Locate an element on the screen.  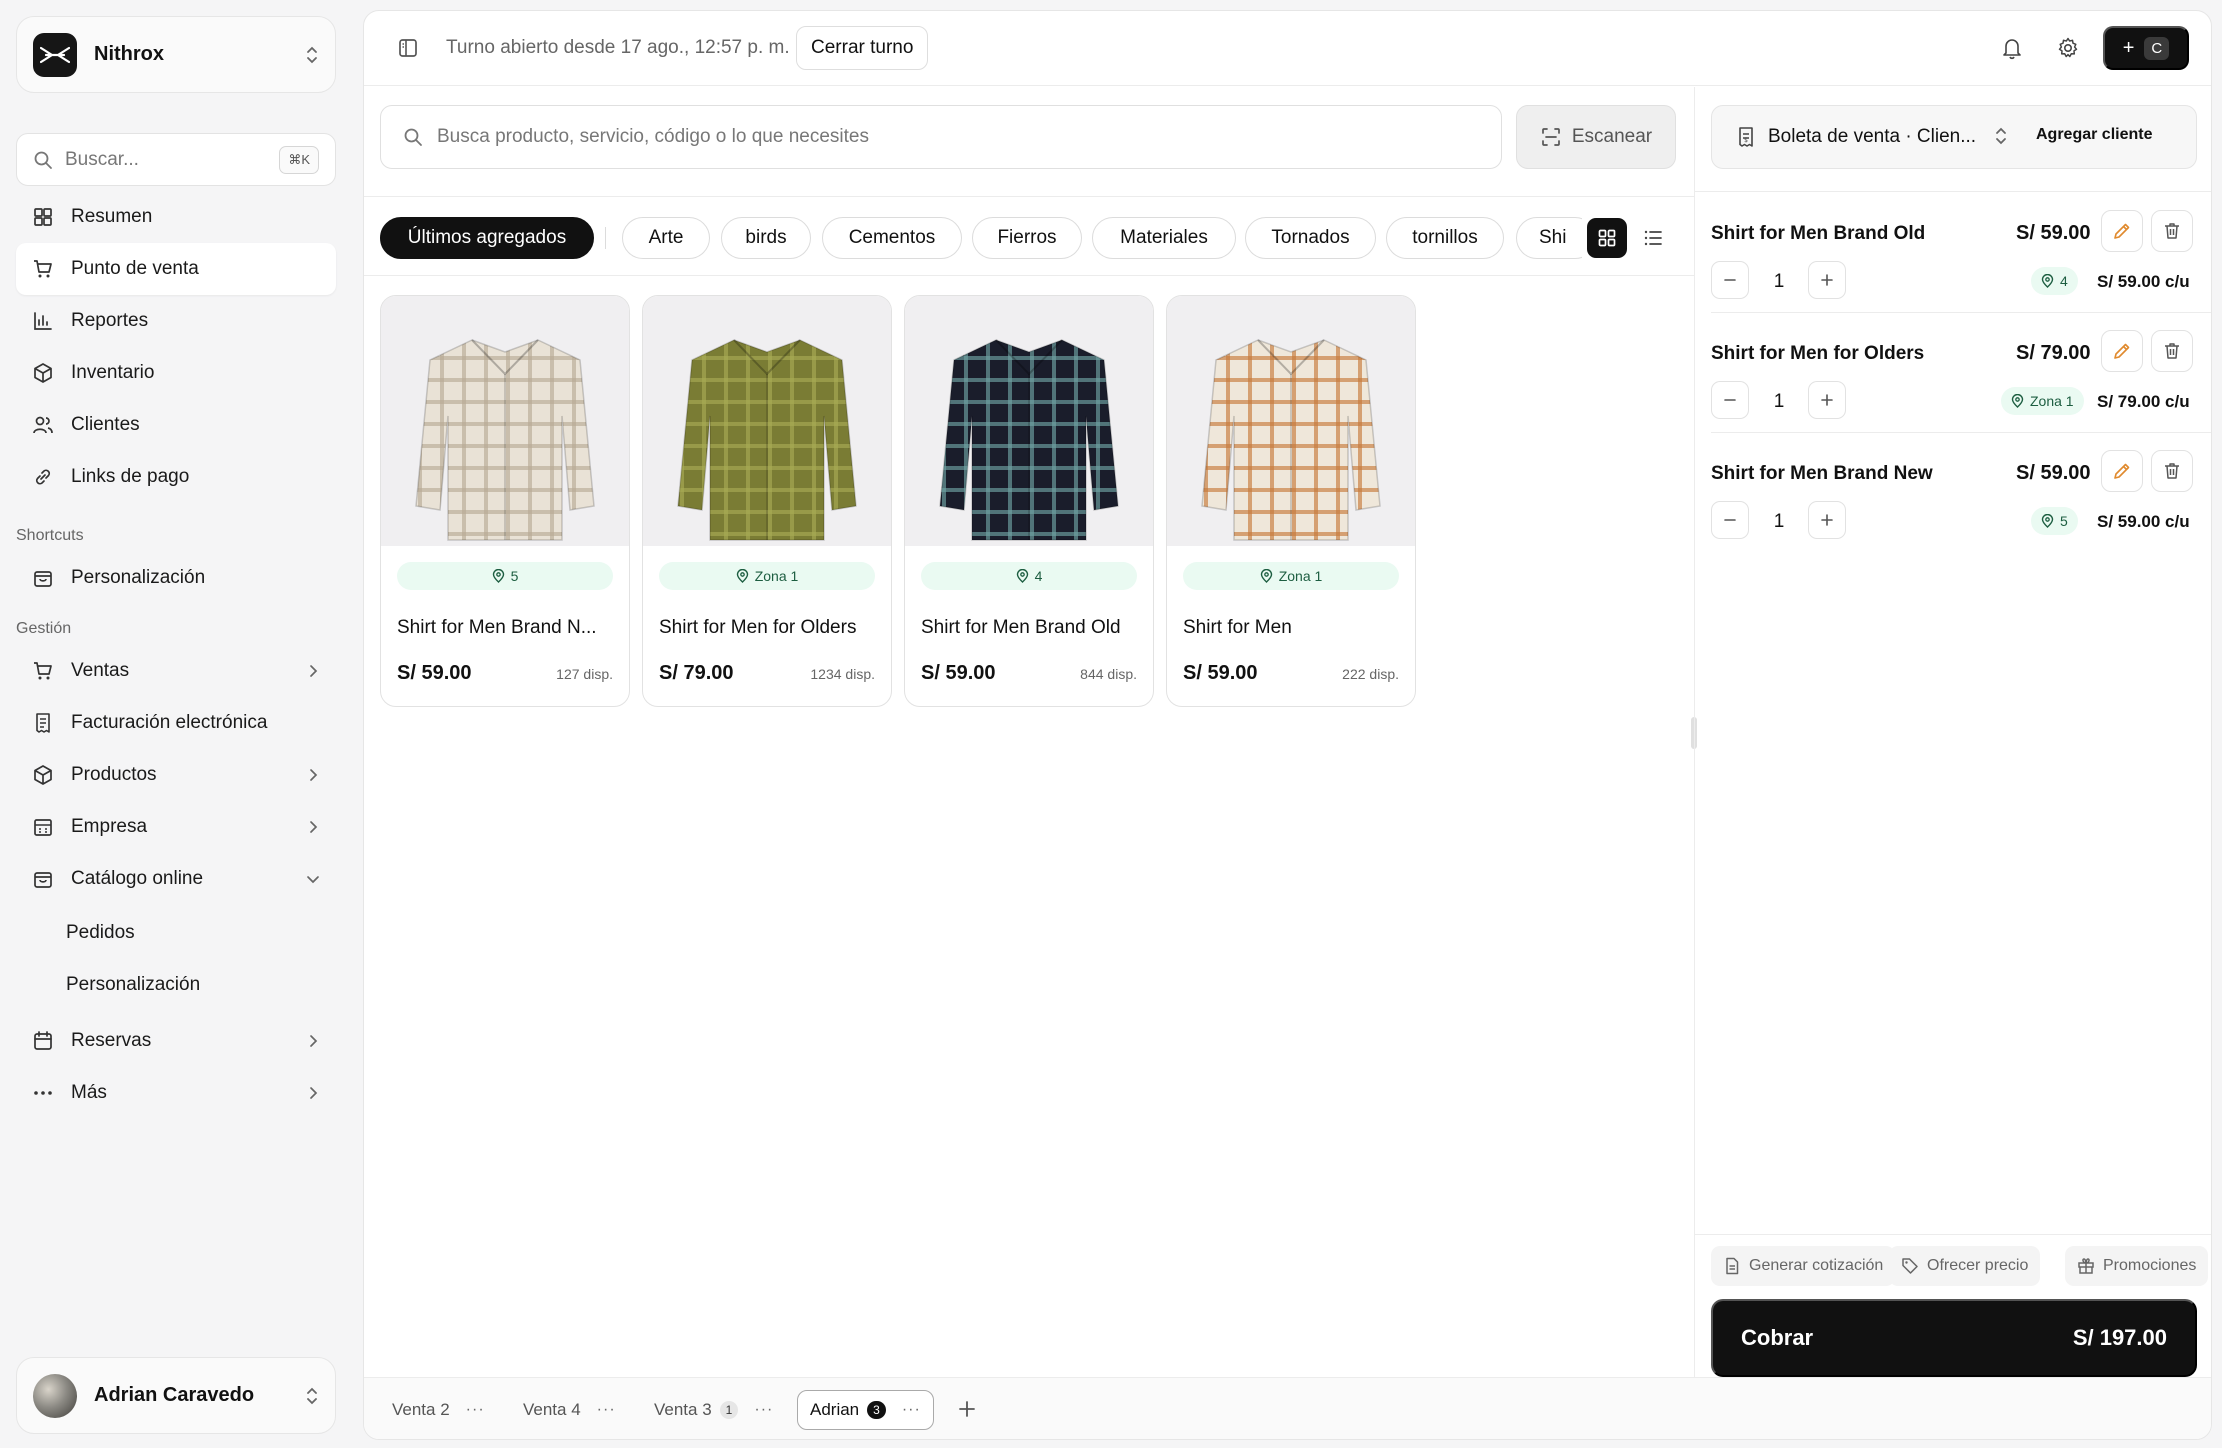
sidebar-item-label: Inventario is located at coordinates (113, 372).